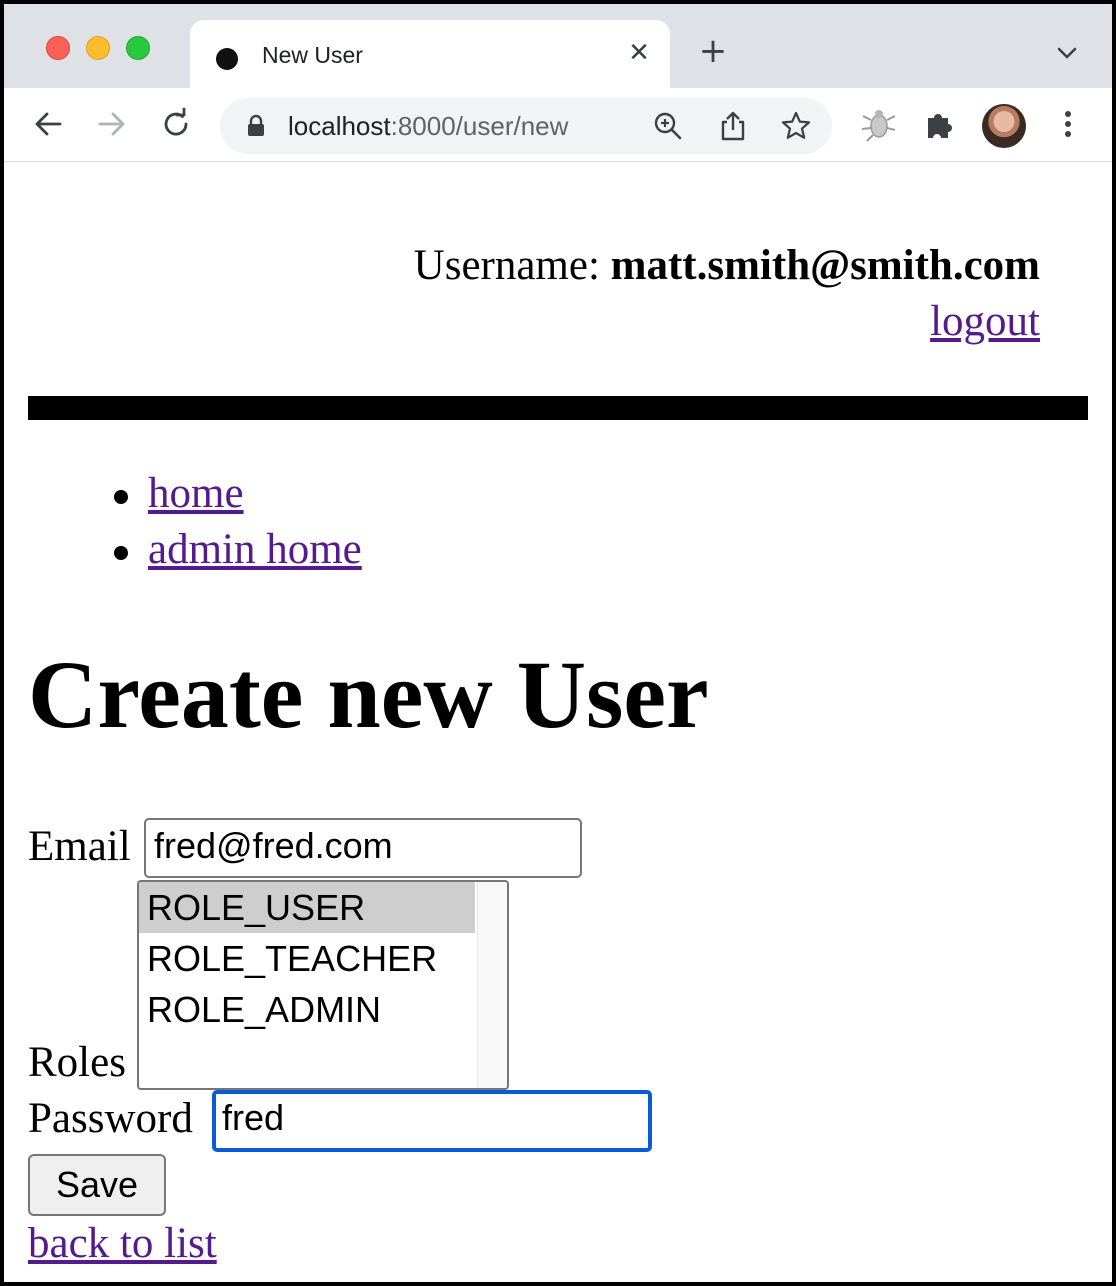 This screenshot has width=1116, height=1286. I want to click on plus-icon: +, so click(713, 51).